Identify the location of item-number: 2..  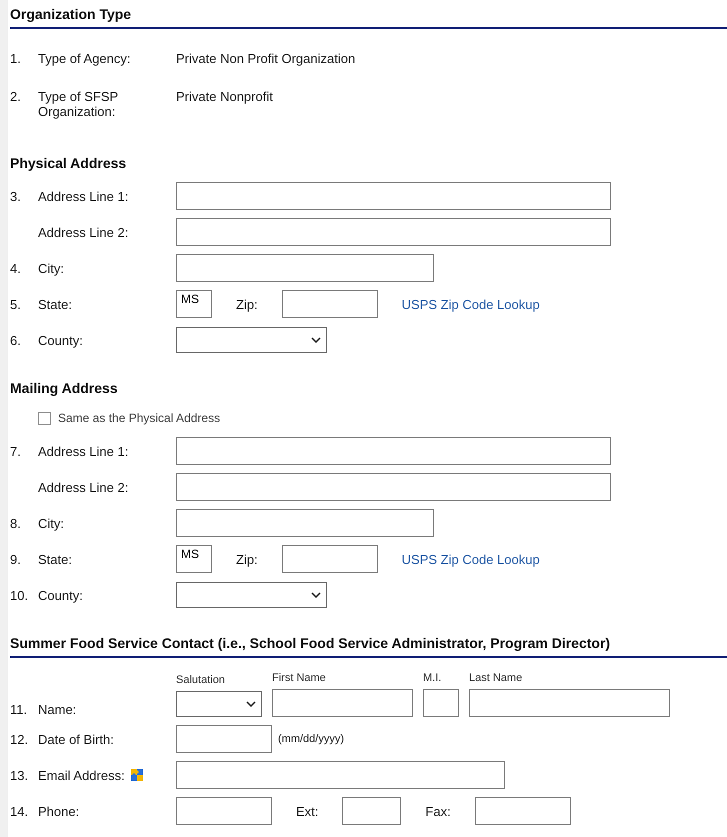
(15, 96).